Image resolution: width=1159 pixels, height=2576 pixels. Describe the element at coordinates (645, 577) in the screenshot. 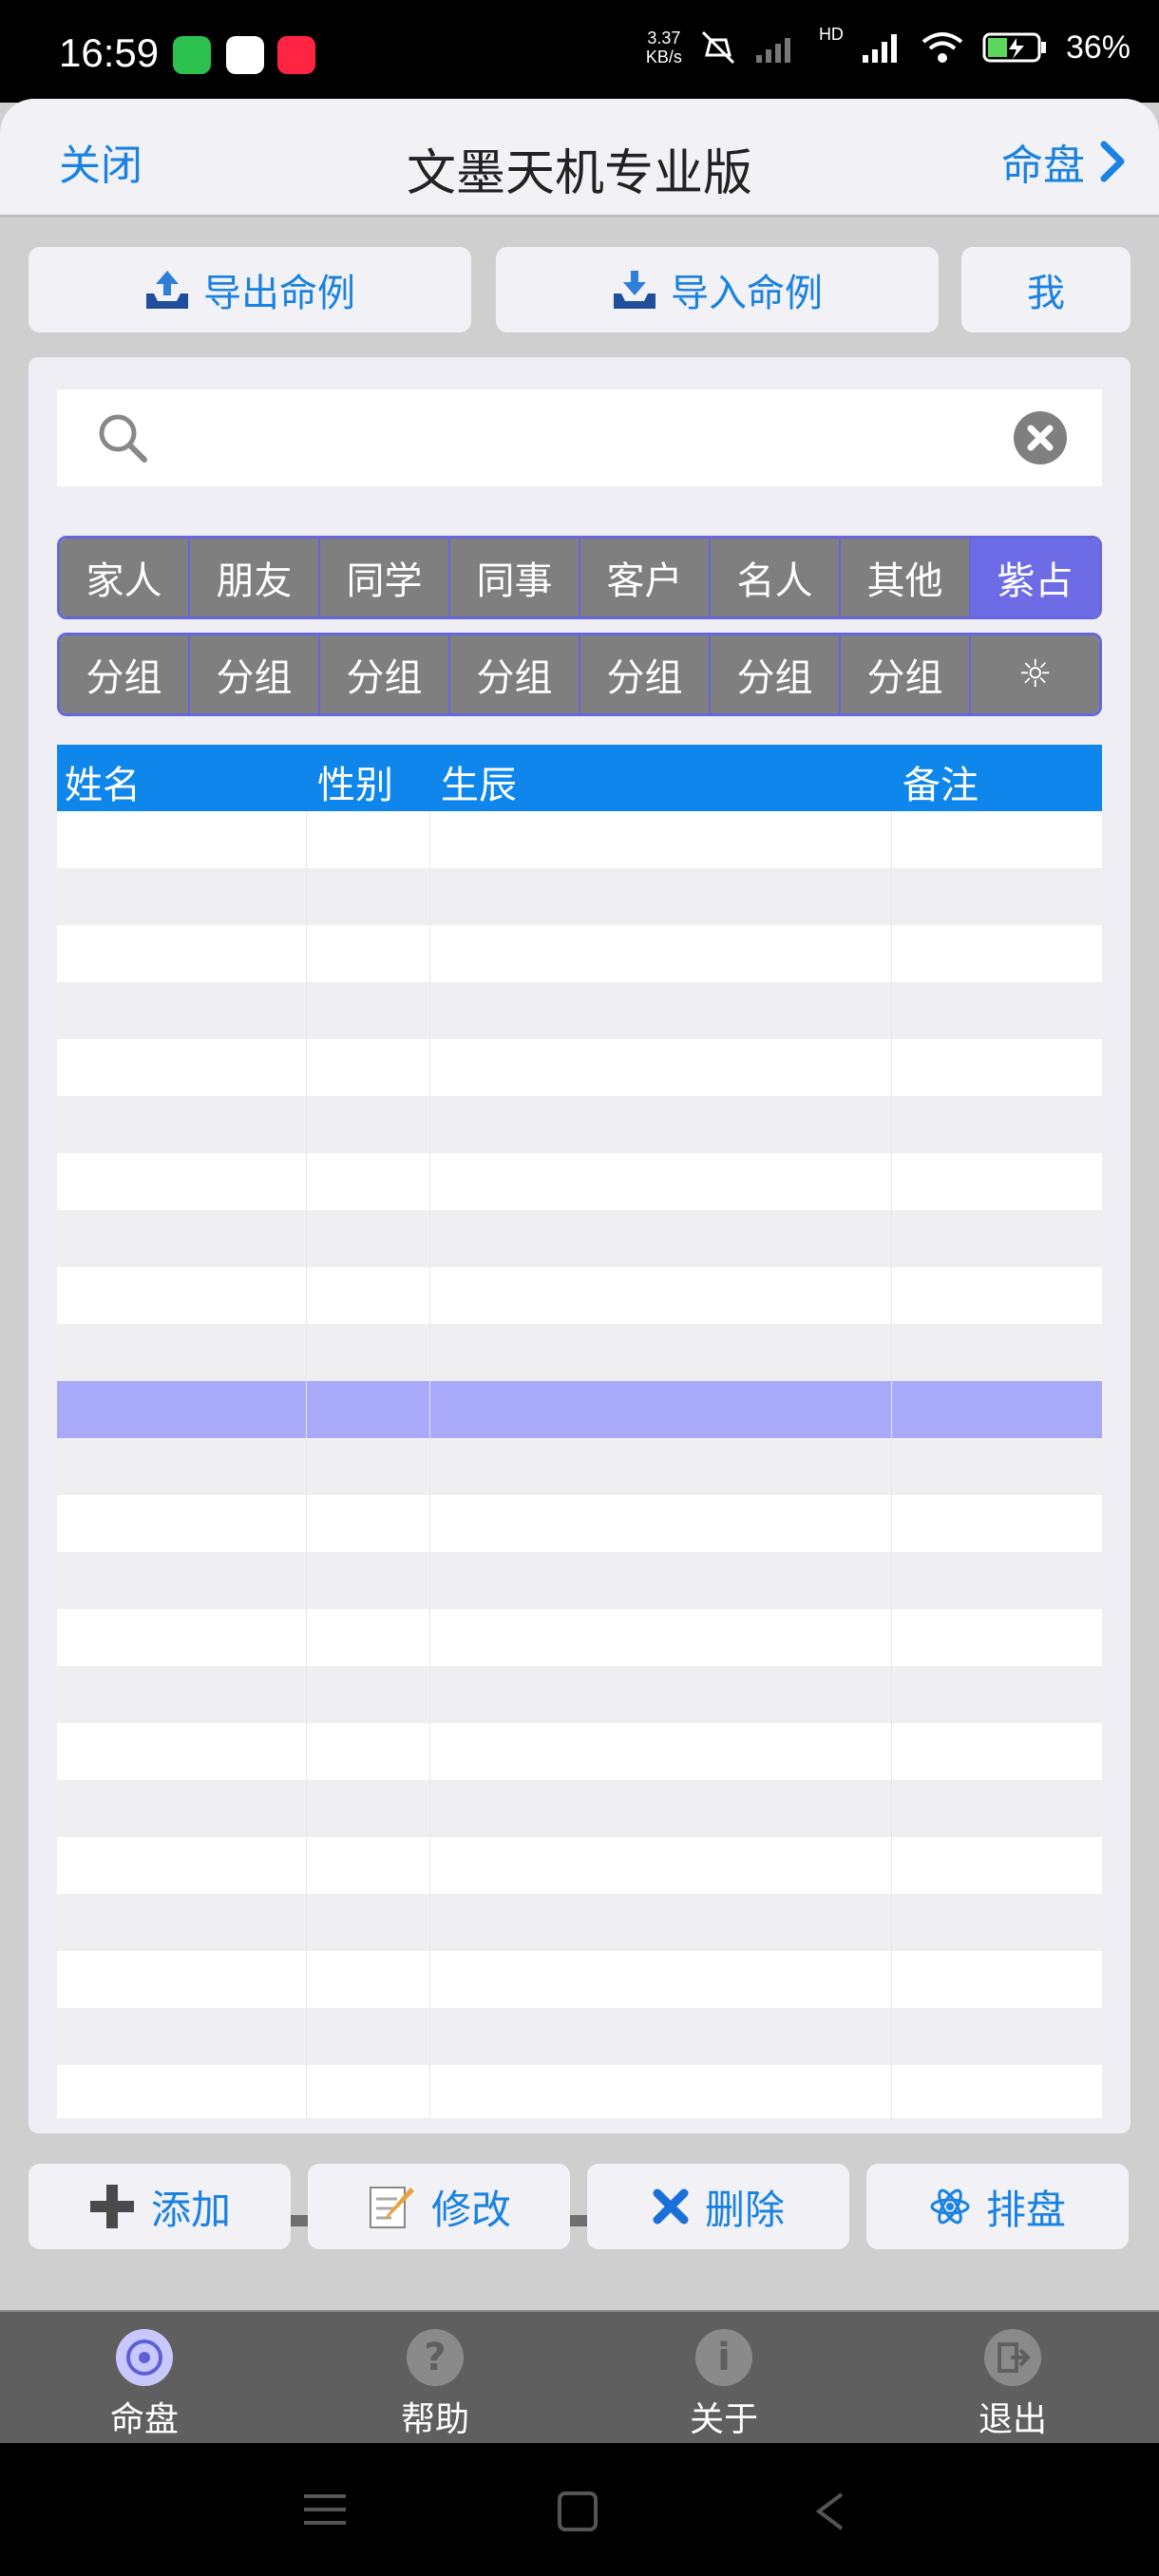

I see `category-chip-4: 客户` at that location.